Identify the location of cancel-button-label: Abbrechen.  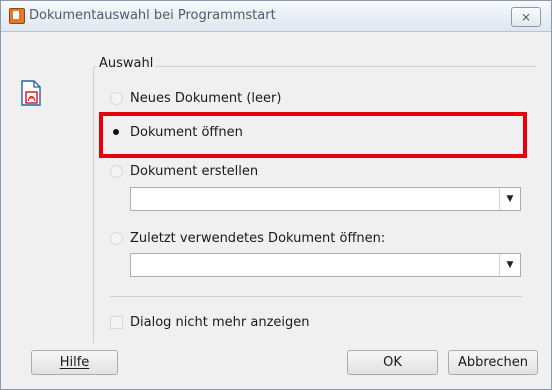
(493, 362).